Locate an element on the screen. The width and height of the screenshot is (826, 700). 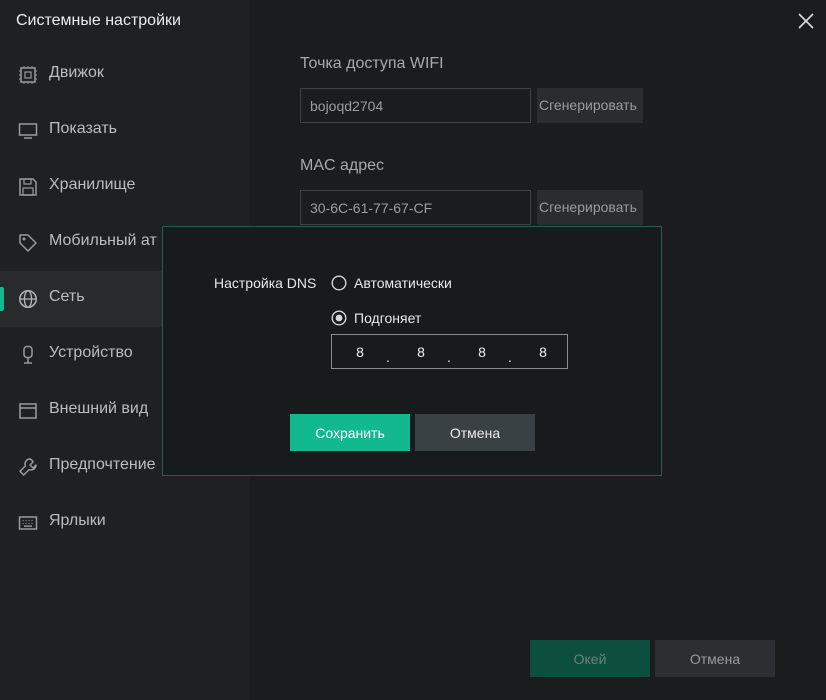
globe-icon is located at coordinates (28, 299).